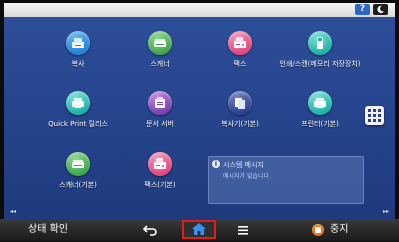  I want to click on menu-button, so click(243, 230).